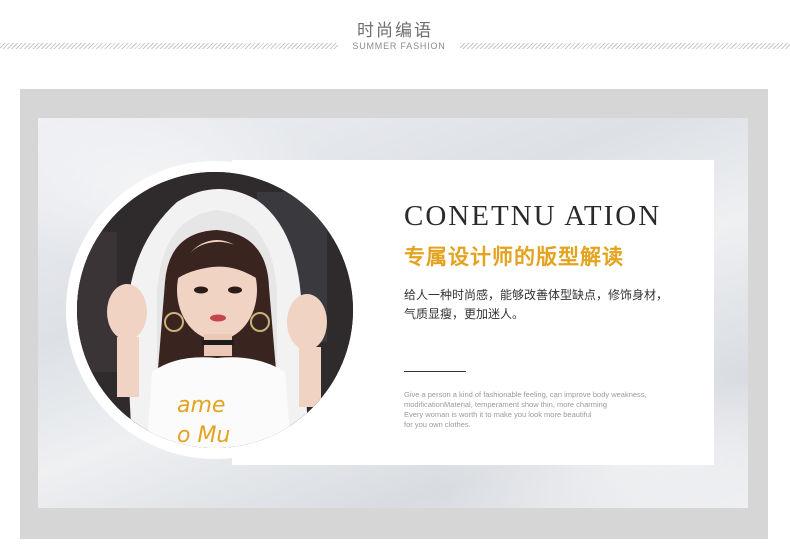  Describe the element at coordinates (169, 46) in the screenshot. I see `header-divider-left` at that location.